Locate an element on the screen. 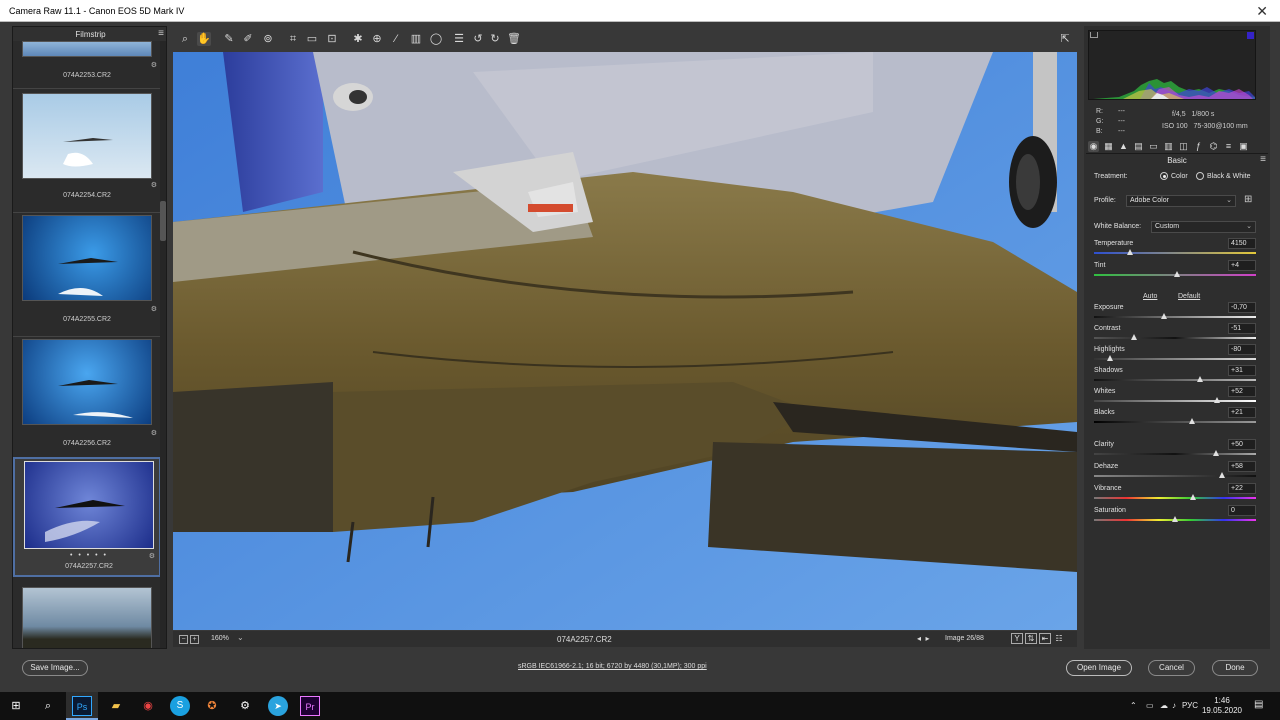  transform-icon: ⊡ is located at coordinates (332, 39).